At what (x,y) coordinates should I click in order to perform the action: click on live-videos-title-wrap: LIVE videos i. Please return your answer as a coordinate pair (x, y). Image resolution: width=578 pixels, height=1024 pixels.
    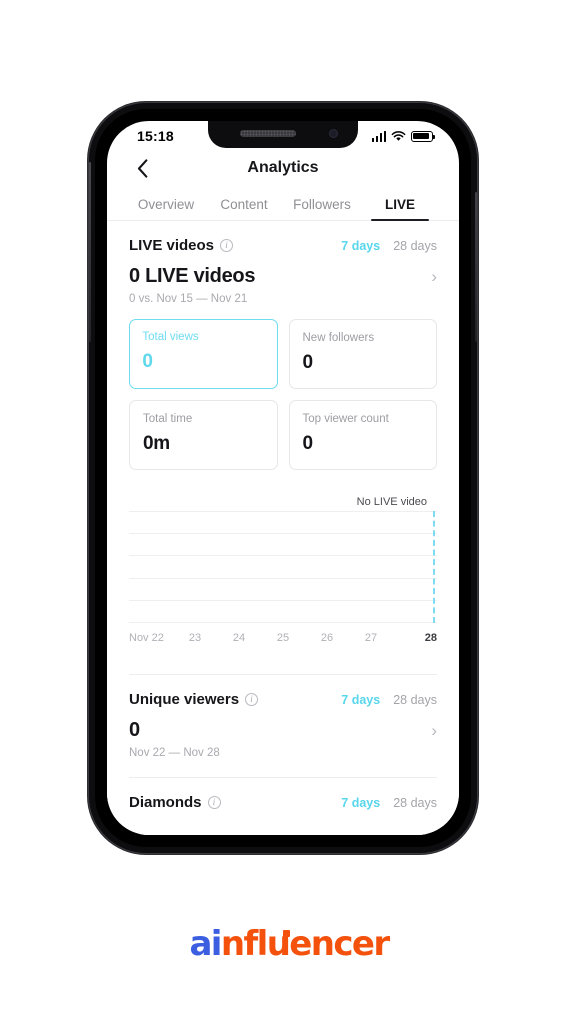
    Looking at the image, I should click on (181, 245).